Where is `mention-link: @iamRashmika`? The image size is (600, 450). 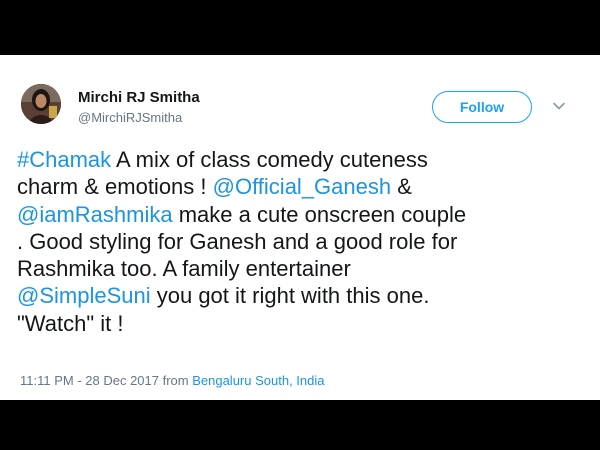 mention-link: @iamRashmika is located at coordinates (95, 214).